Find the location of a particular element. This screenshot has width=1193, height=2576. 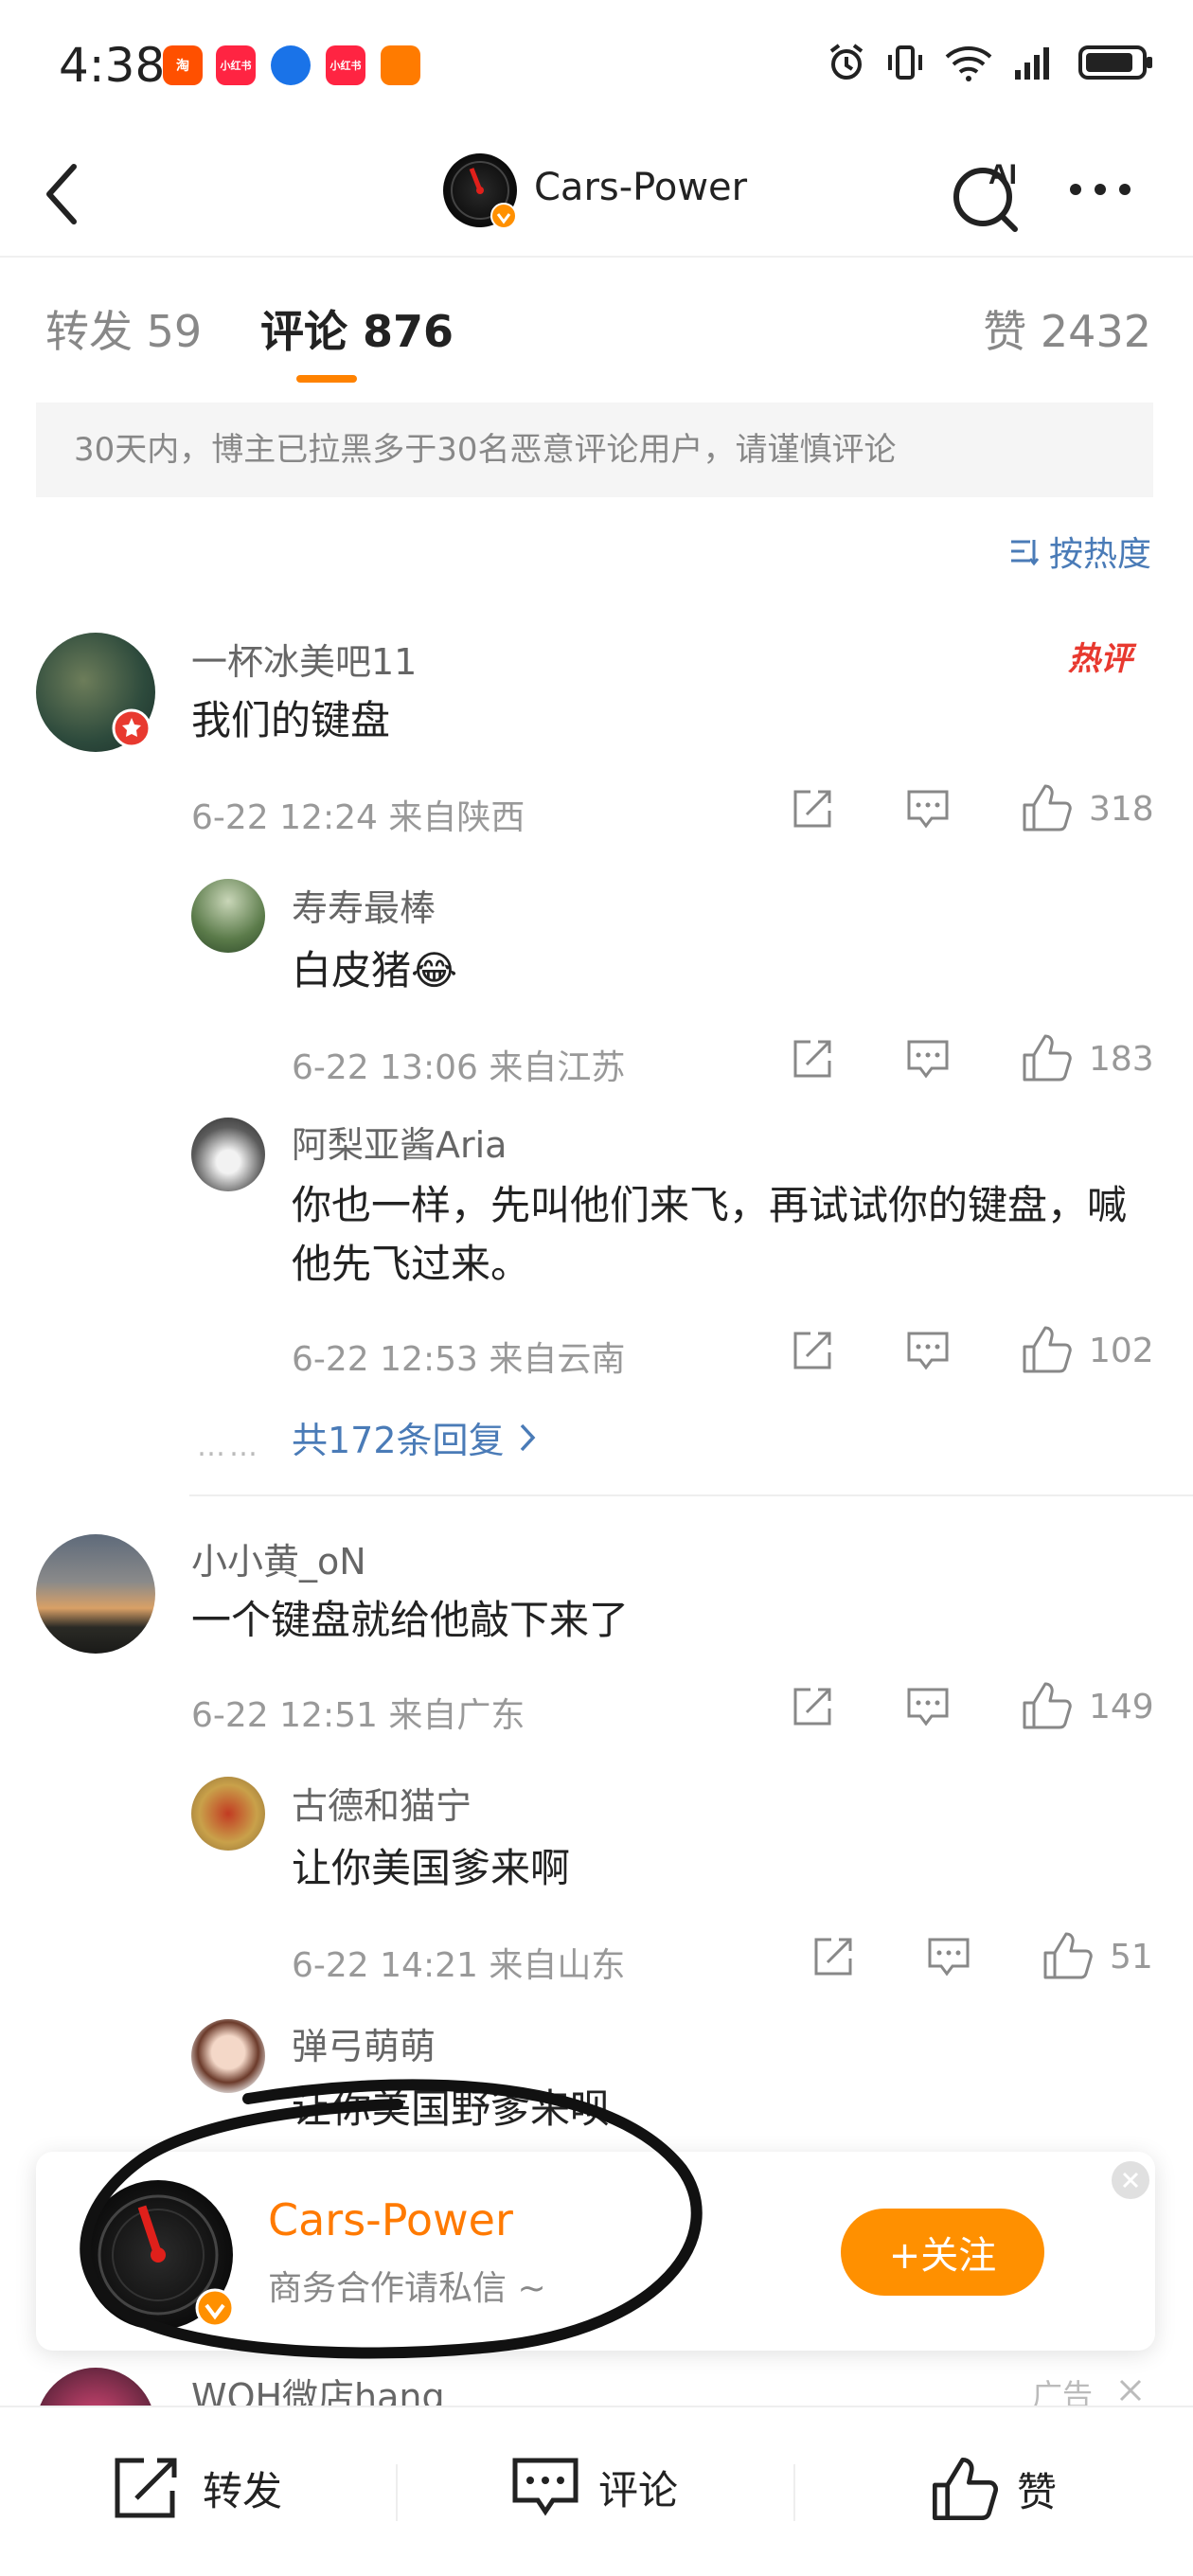

comment-label: 评论 is located at coordinates (638, 2489).